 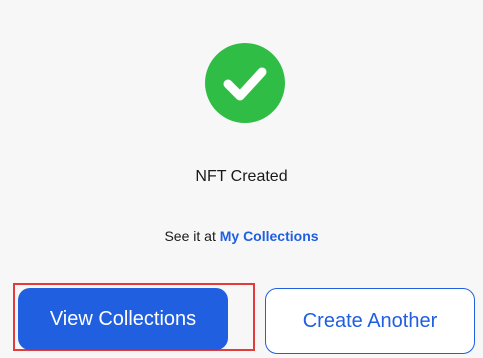 I want to click on view-collections-button: View Collections, so click(x=123, y=319).